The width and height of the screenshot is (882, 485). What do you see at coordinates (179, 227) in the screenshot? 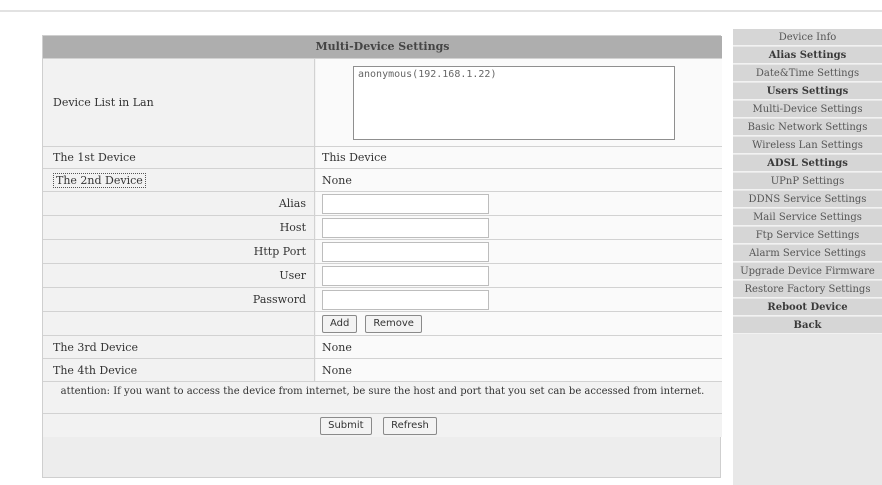
I see `host-label: Host` at bounding box center [179, 227].